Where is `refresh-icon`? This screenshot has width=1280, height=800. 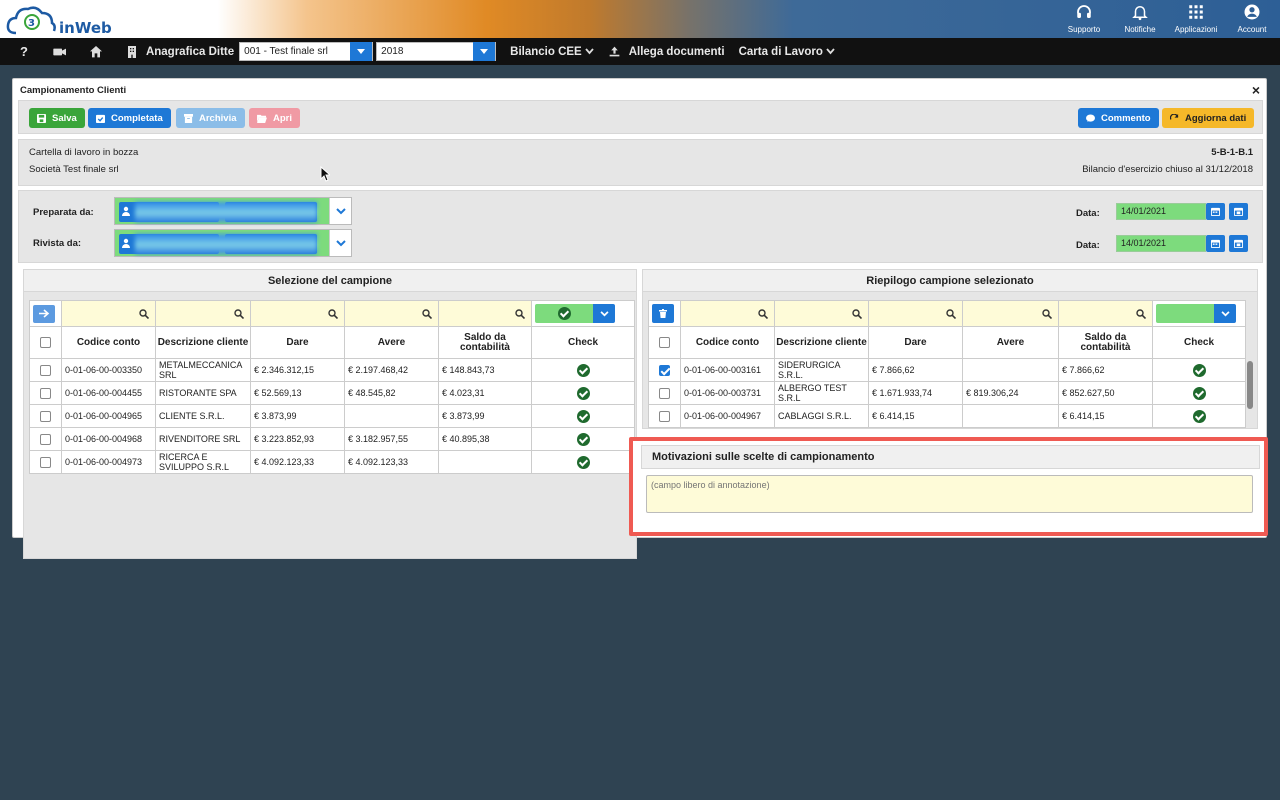 refresh-icon is located at coordinates (1174, 116).